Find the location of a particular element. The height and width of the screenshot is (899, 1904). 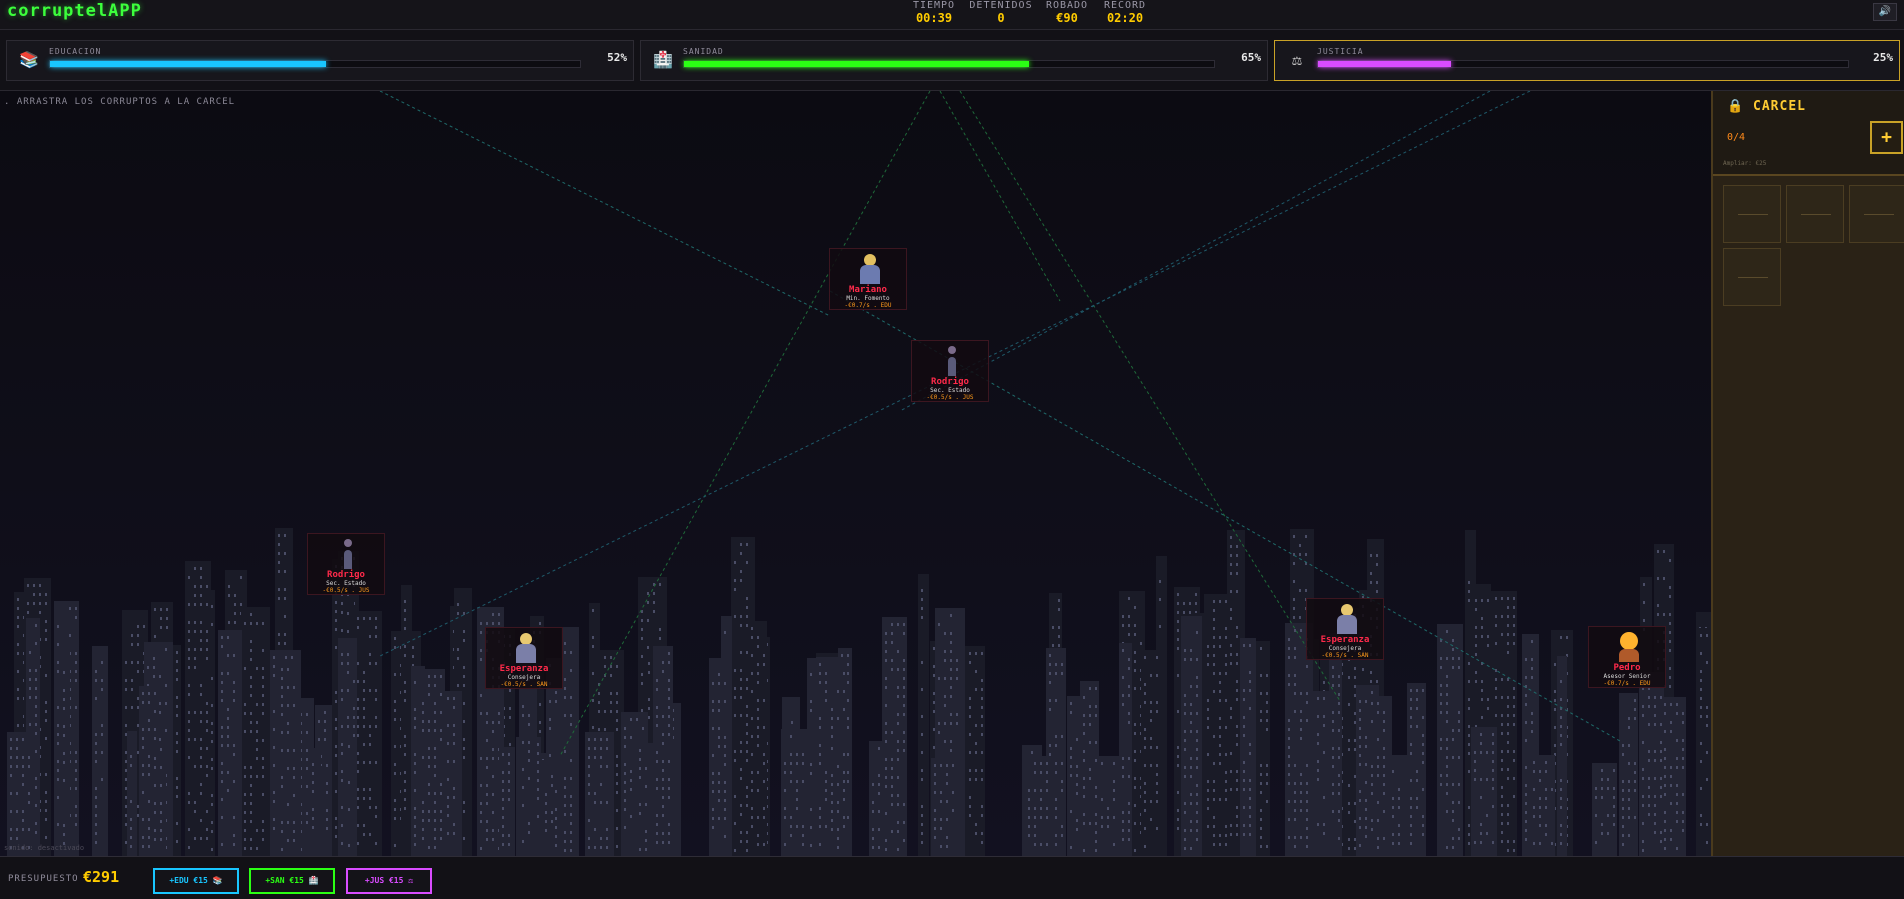

stat-record-value: 02:20 is located at coordinates (1125, 18).